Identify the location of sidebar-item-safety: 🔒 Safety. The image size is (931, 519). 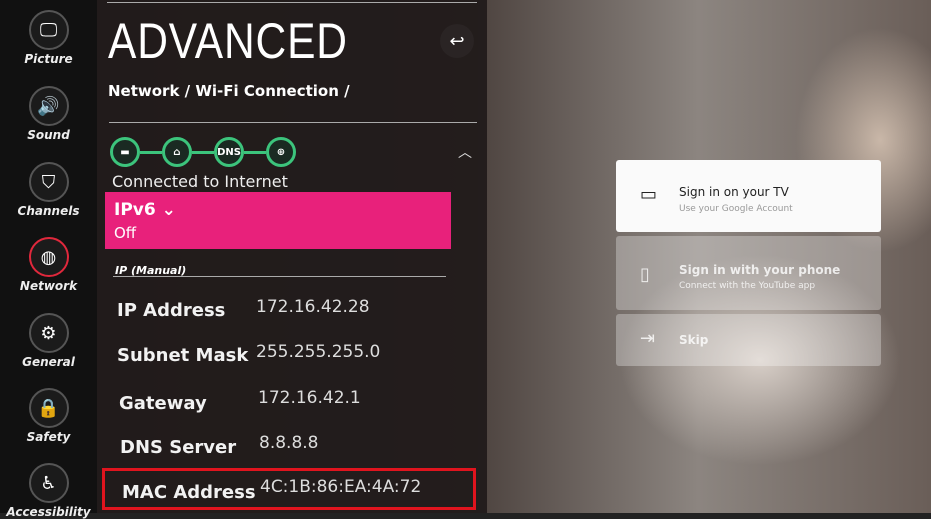
(48, 416).